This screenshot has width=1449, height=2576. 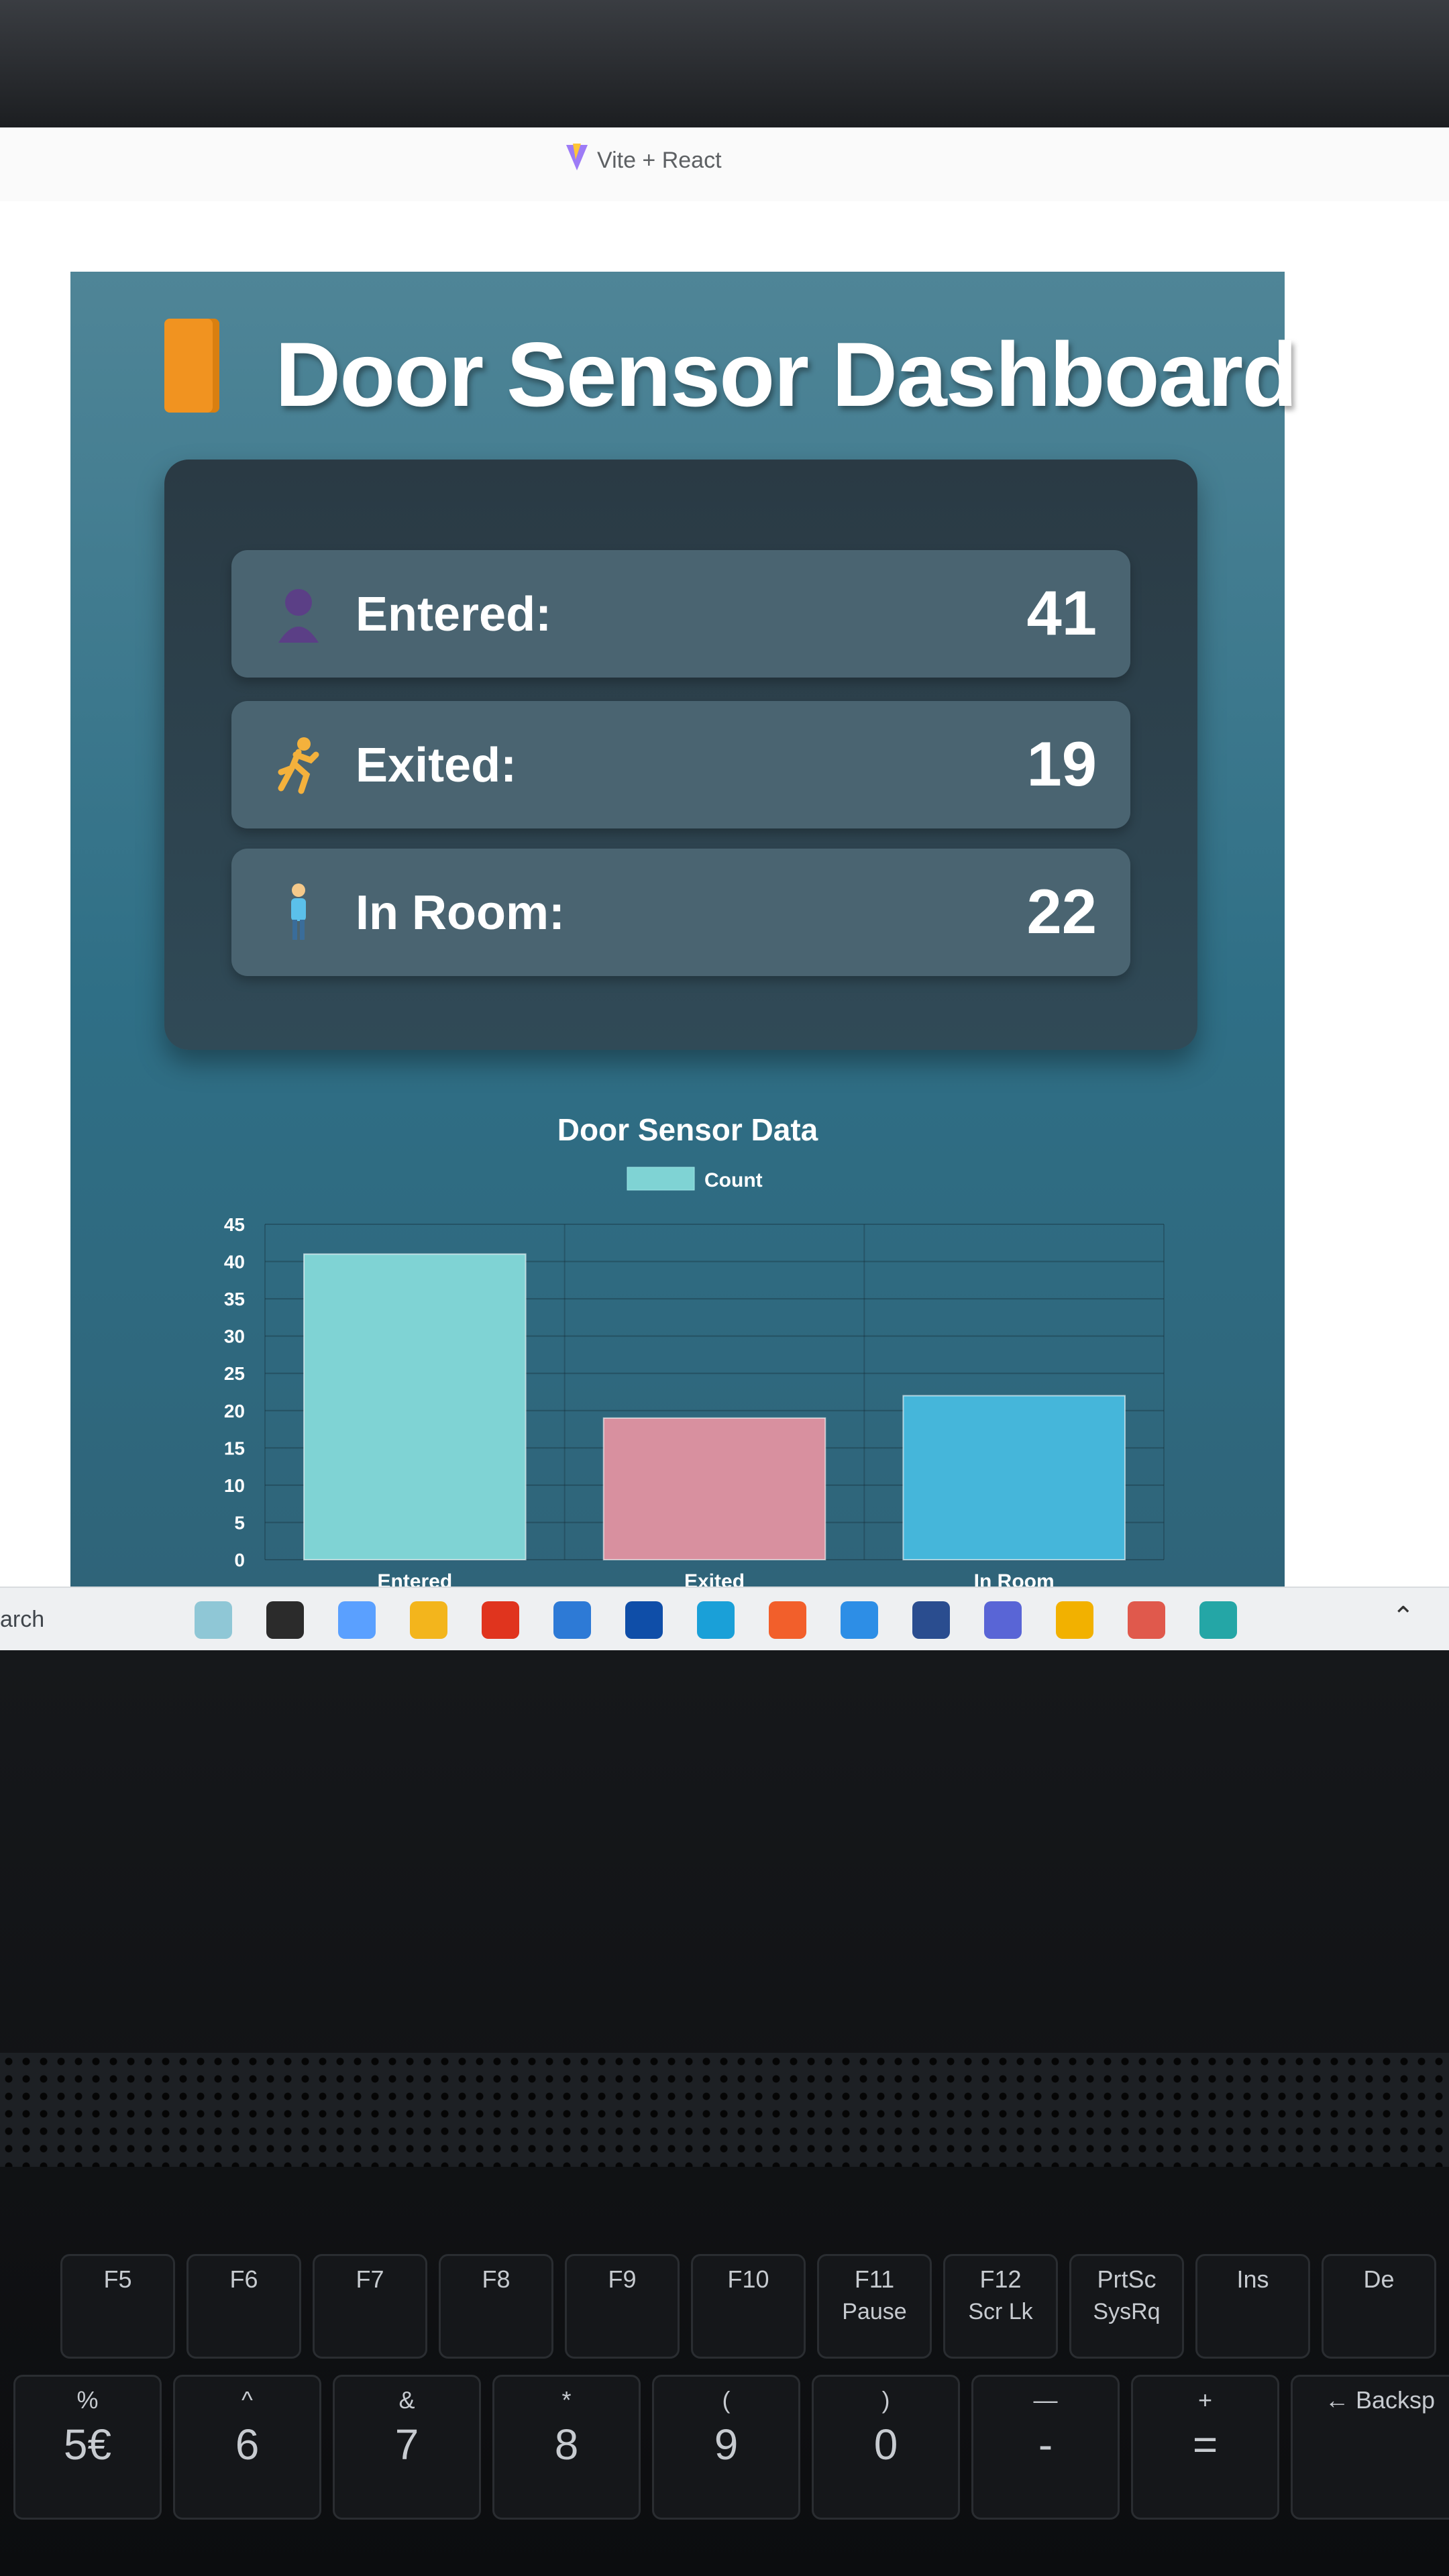 I want to click on y-tick-label: 0, so click(x=239, y=1560).